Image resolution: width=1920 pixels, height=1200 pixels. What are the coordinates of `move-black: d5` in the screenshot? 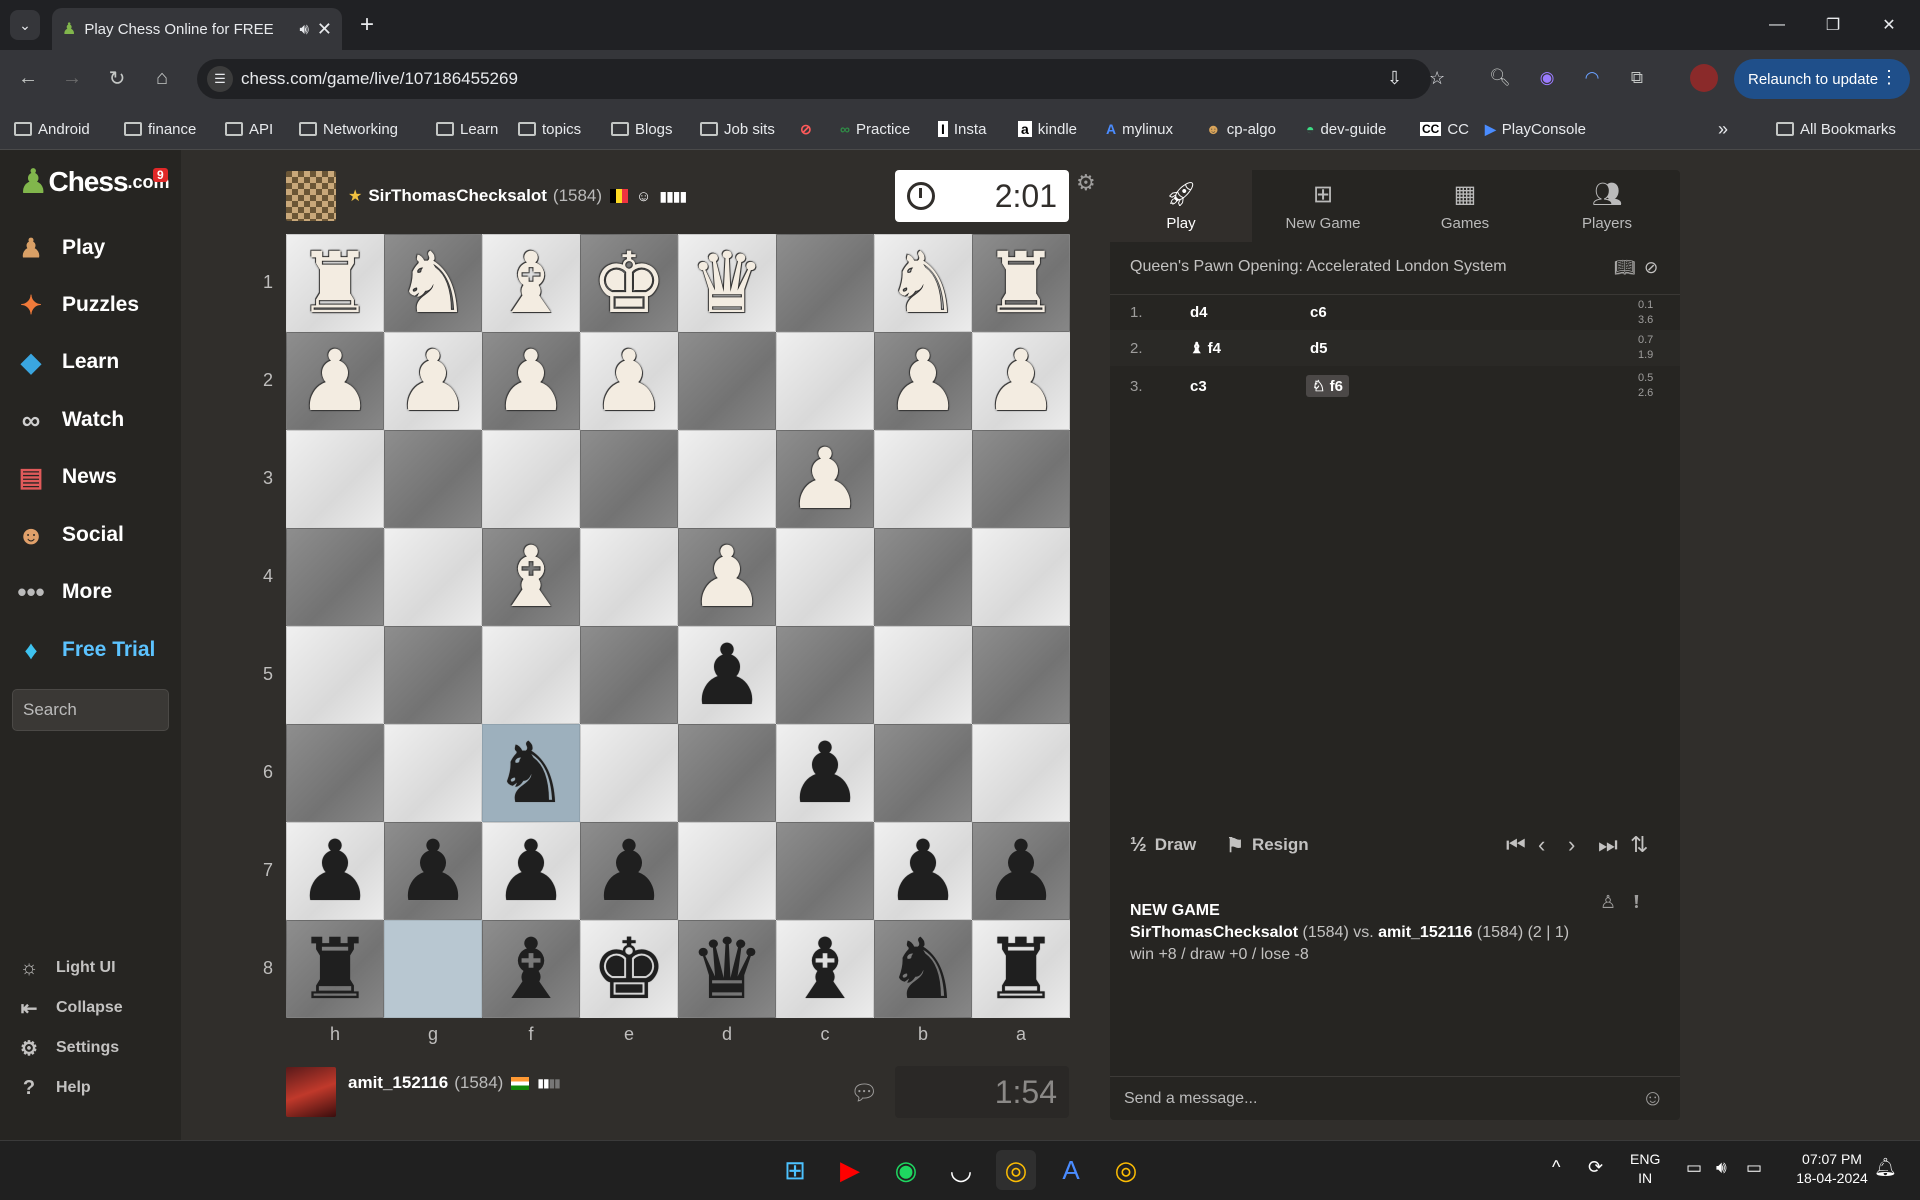 It's located at (1319, 348).